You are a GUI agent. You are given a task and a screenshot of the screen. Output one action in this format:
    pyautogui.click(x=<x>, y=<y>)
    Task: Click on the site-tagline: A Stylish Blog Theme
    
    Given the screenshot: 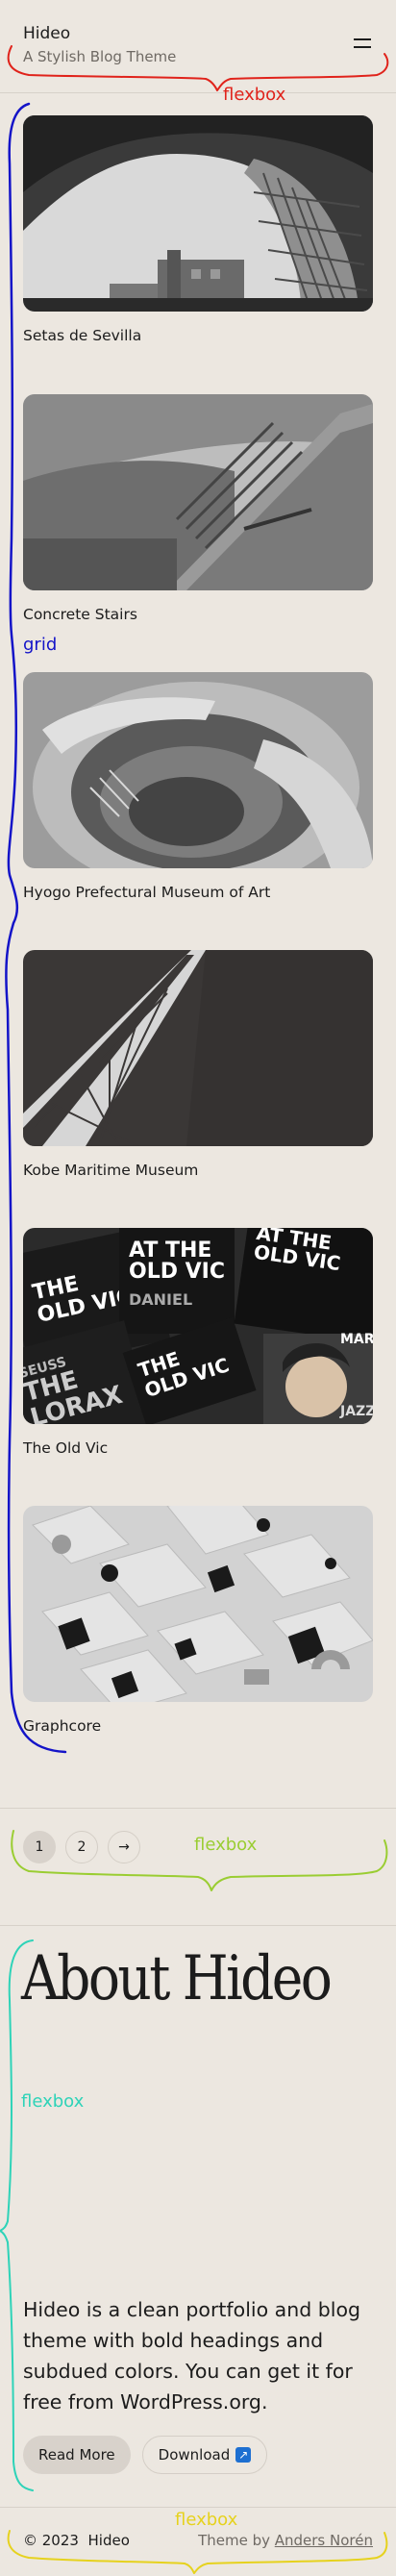 What is the action you would take?
    pyautogui.click(x=100, y=56)
    